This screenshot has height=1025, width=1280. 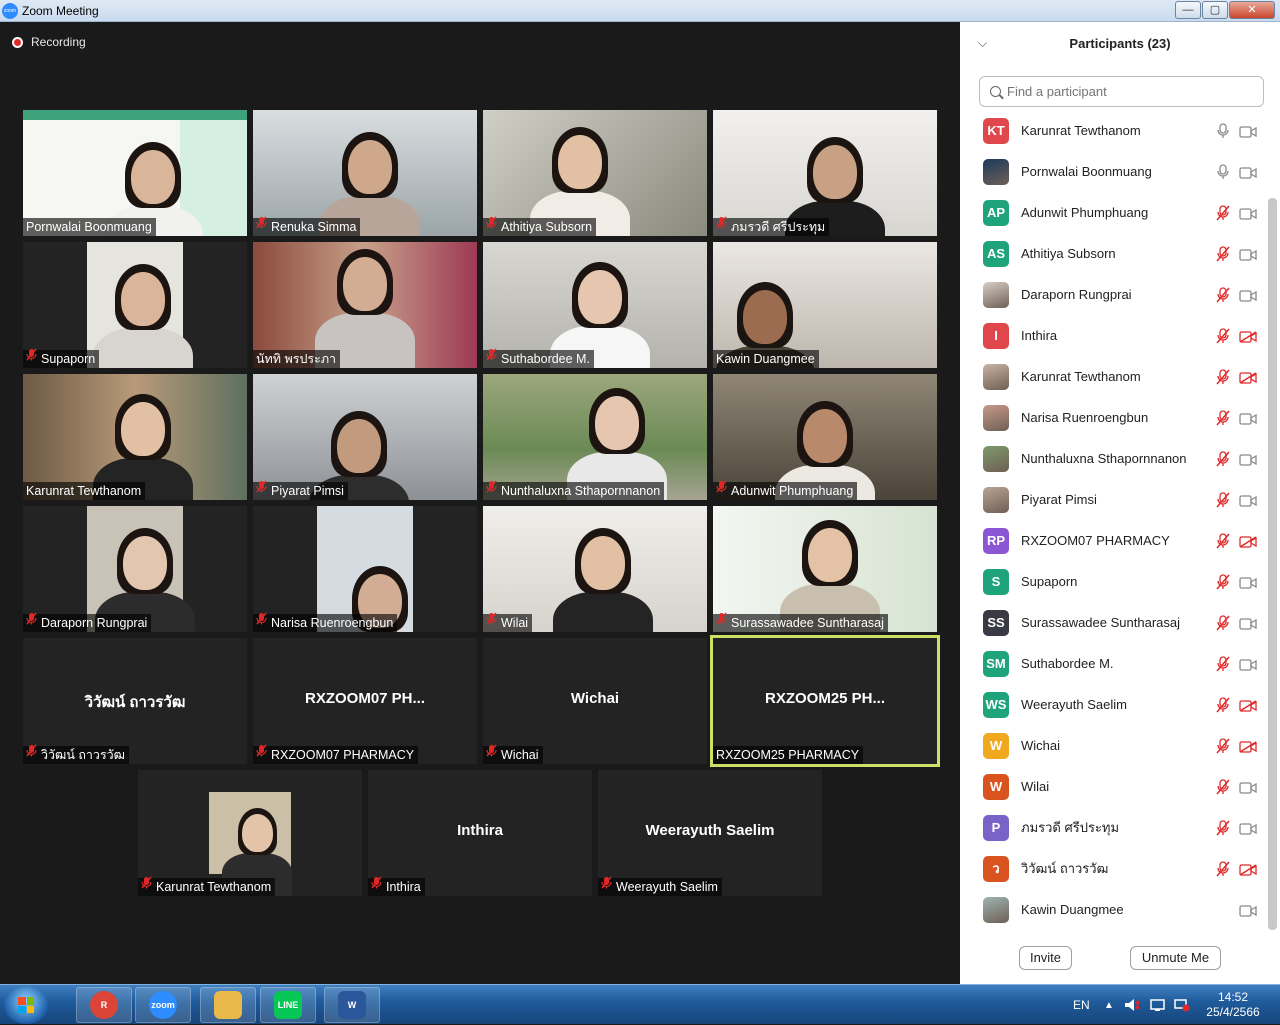 What do you see at coordinates (480, 833) in the screenshot?
I see `video-tile: Inthira Inthira` at bounding box center [480, 833].